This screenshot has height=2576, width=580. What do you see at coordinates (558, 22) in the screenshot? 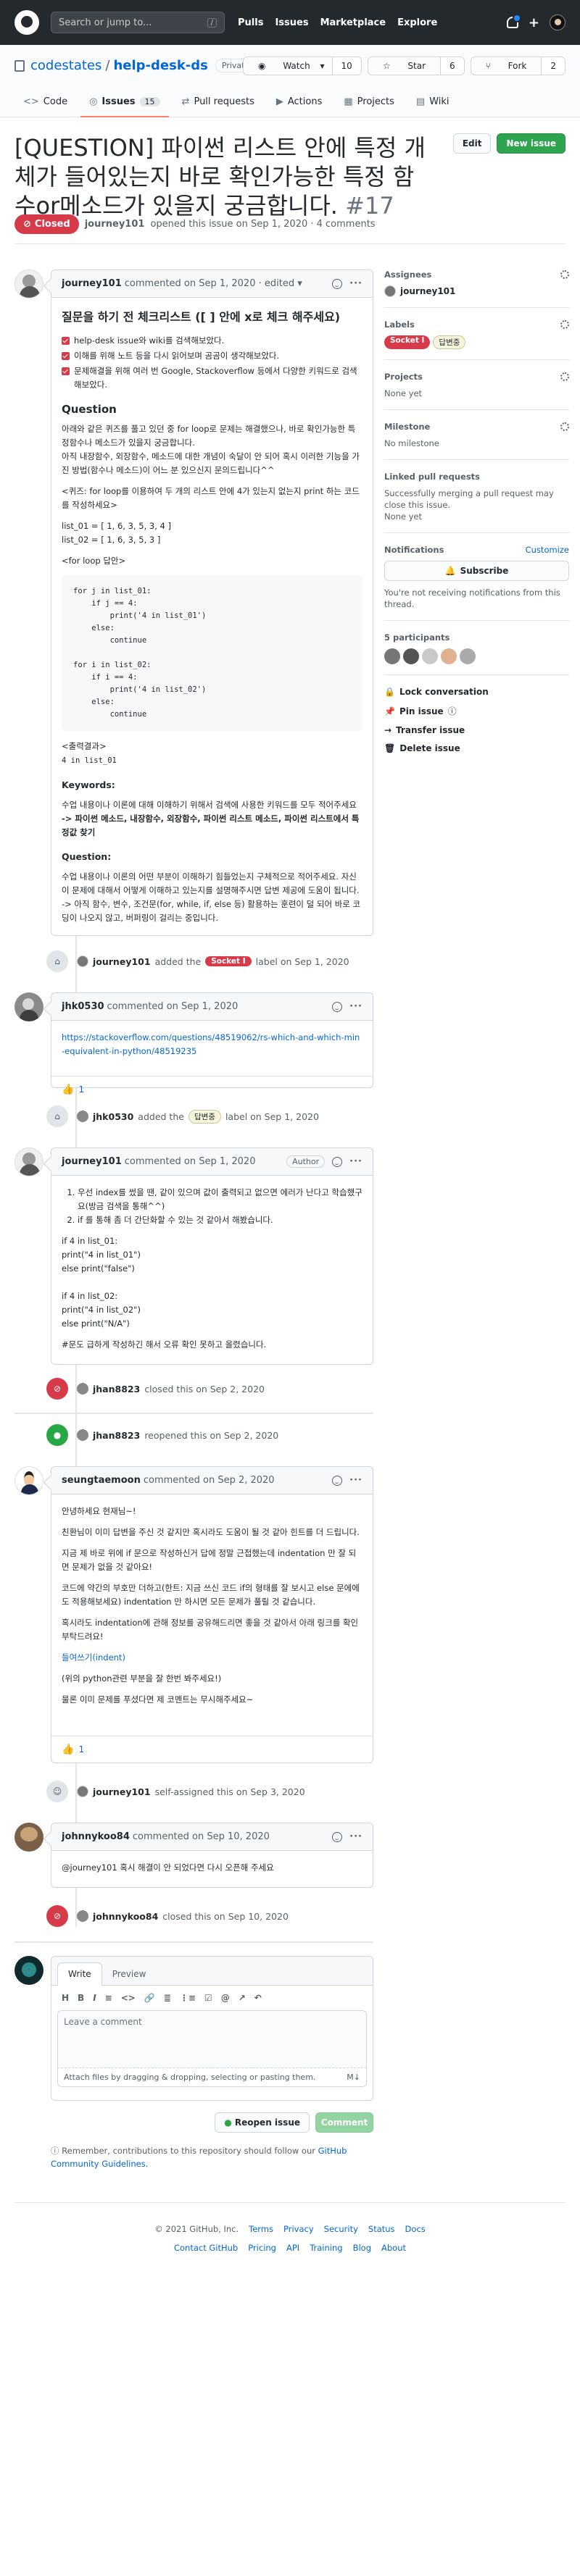
I see `user-avatar` at bounding box center [558, 22].